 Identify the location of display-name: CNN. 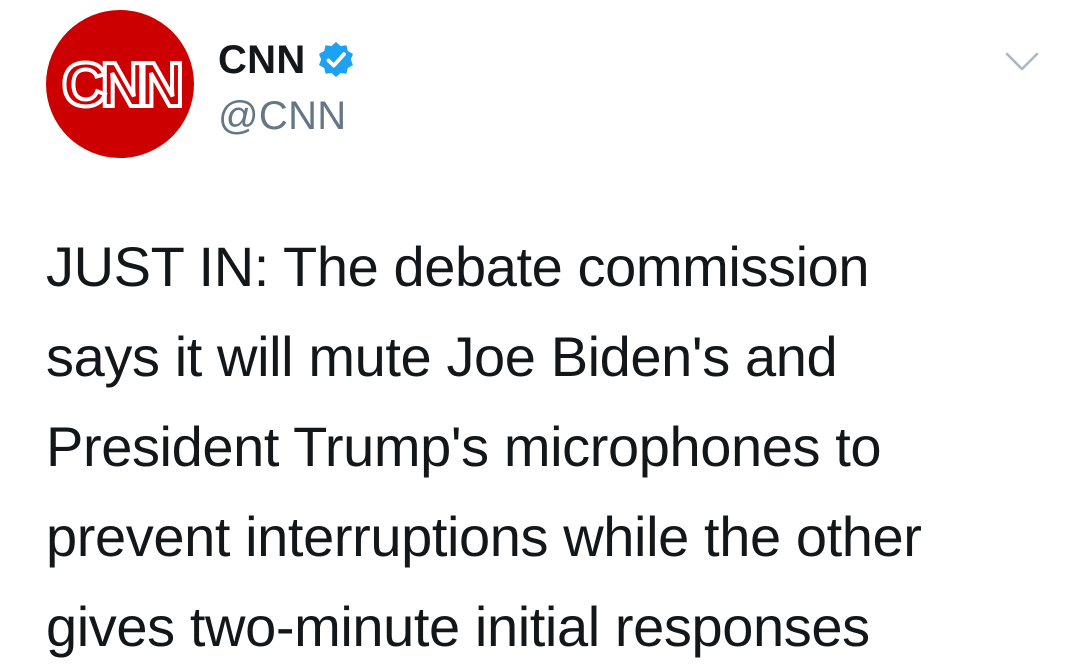
(262, 60).